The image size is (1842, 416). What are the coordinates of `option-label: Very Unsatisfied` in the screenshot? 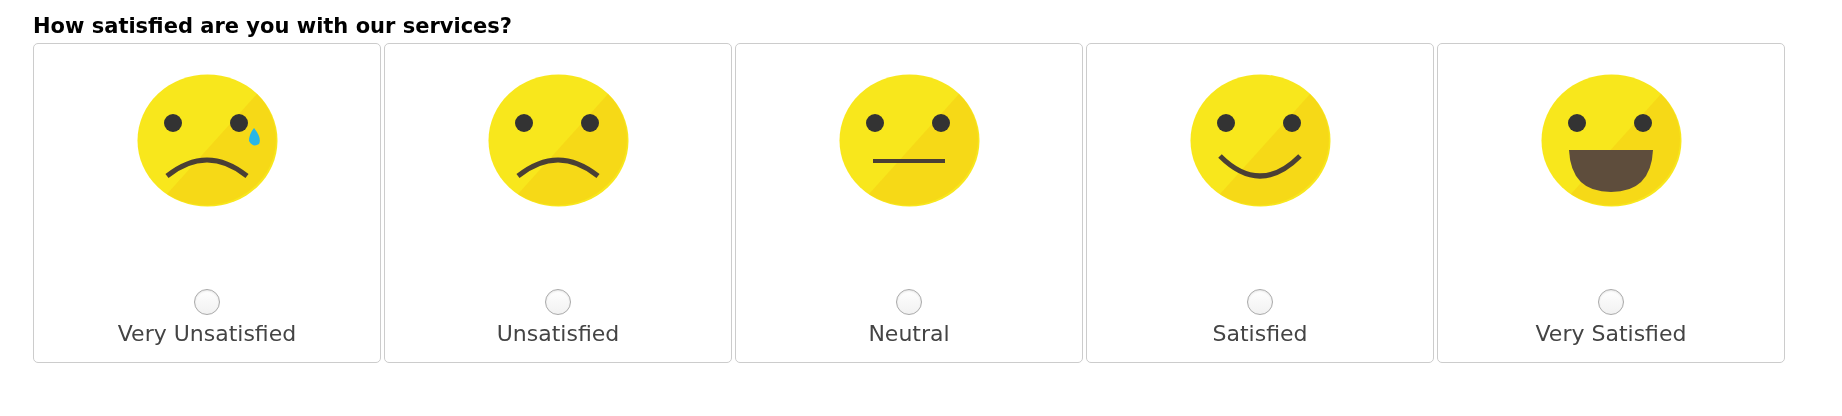 It's located at (207, 333).